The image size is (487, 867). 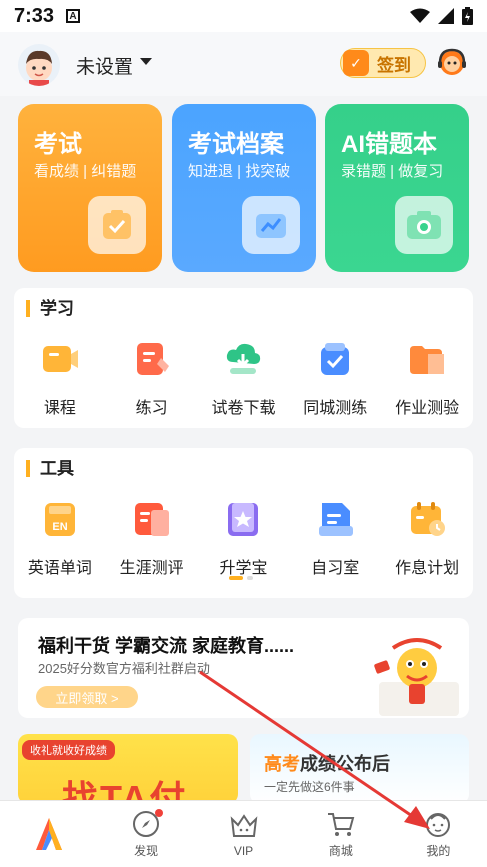 What do you see at coordinates (420, 15) in the screenshot?
I see `wifi-icon` at bounding box center [420, 15].